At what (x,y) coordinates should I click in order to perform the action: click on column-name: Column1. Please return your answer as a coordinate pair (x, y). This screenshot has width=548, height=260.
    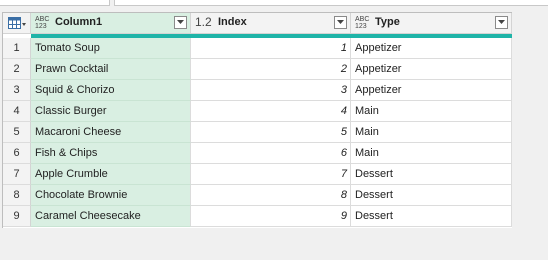
    Looking at the image, I should click on (79, 22).